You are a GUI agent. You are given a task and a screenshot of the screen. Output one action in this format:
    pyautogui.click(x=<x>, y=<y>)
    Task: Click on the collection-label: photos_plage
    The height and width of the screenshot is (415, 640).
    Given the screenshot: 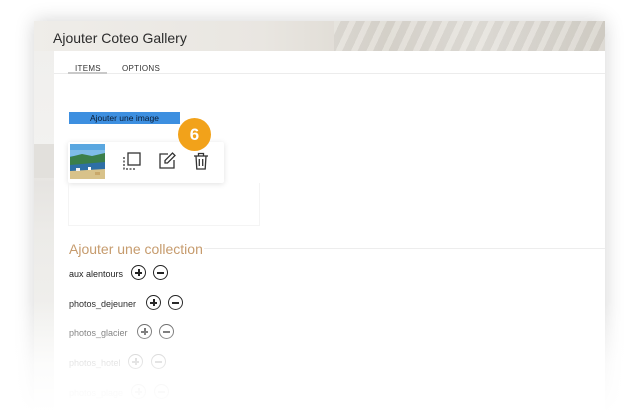 What is the action you would take?
    pyautogui.click(x=96, y=393)
    